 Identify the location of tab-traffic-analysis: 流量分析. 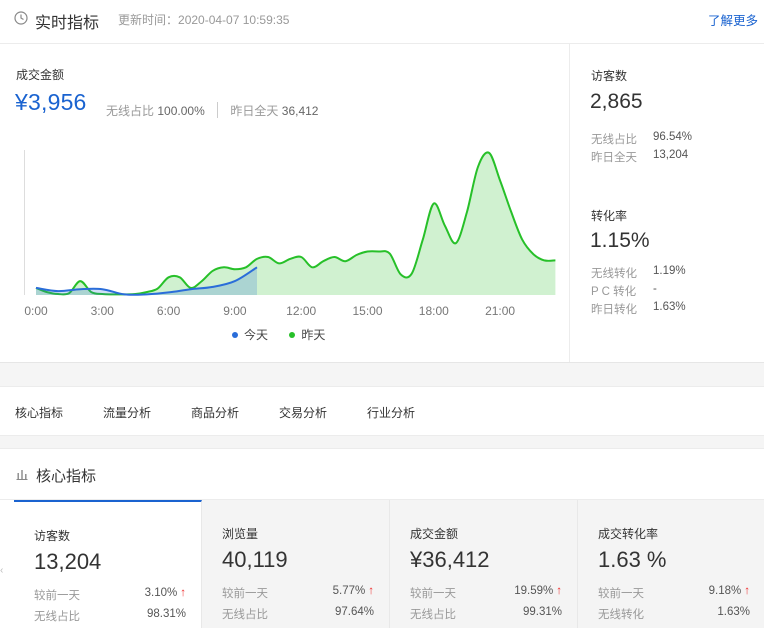
(127, 412).